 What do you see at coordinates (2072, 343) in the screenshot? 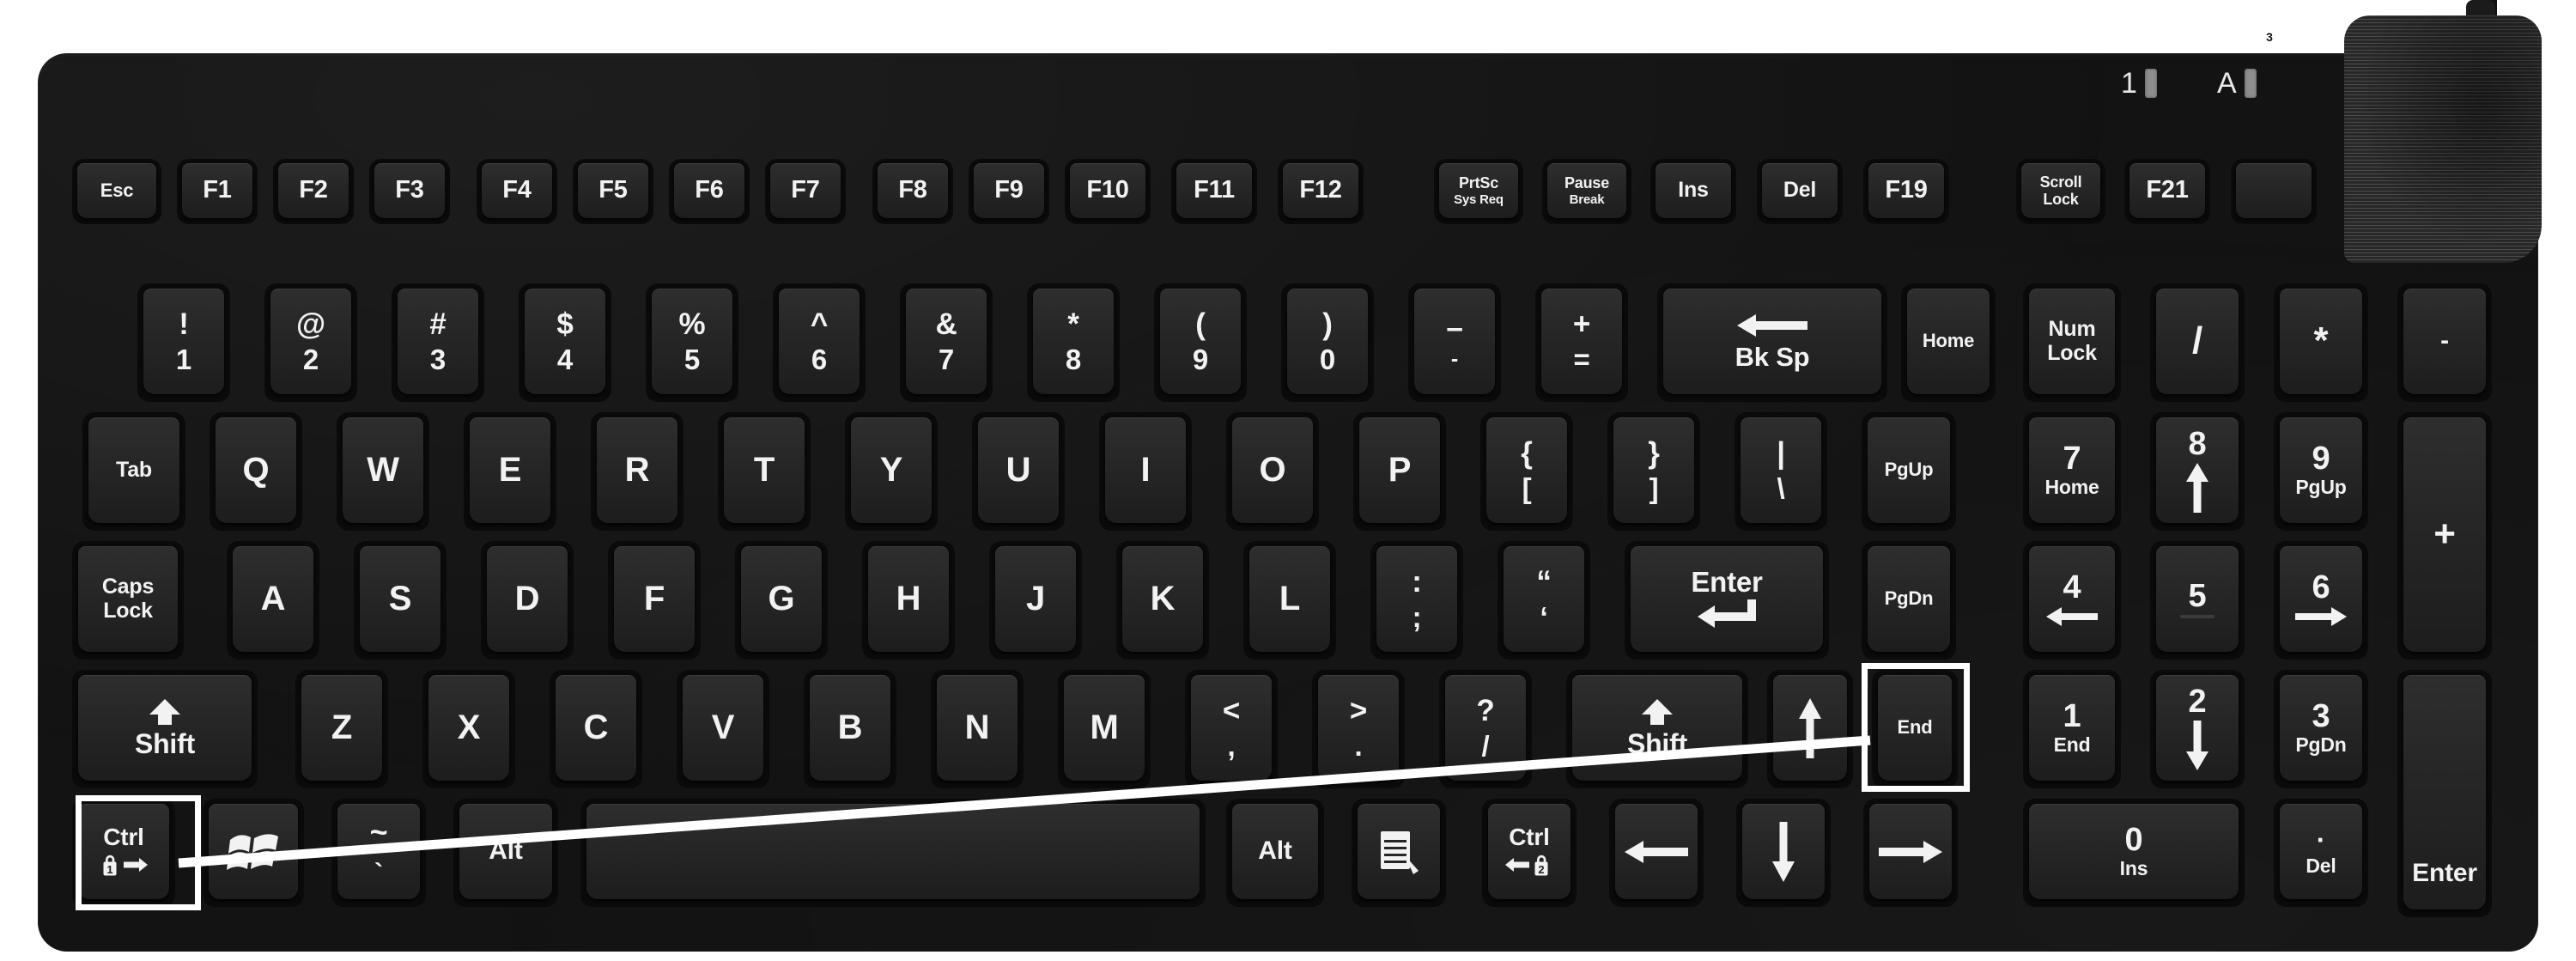
I see `key-num-lock: Num Lock` at bounding box center [2072, 343].